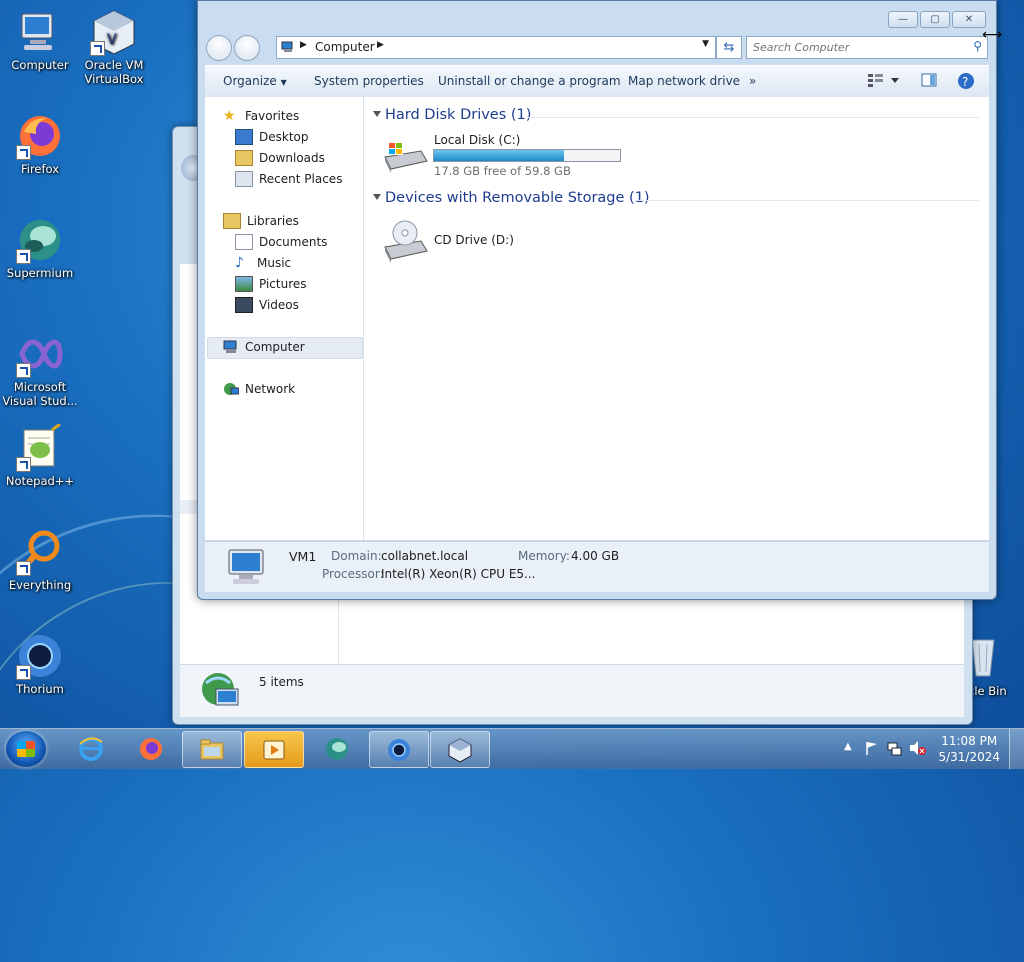 The height and width of the screenshot is (962, 1024). I want to click on maximize-button: ▢, so click(935, 19).